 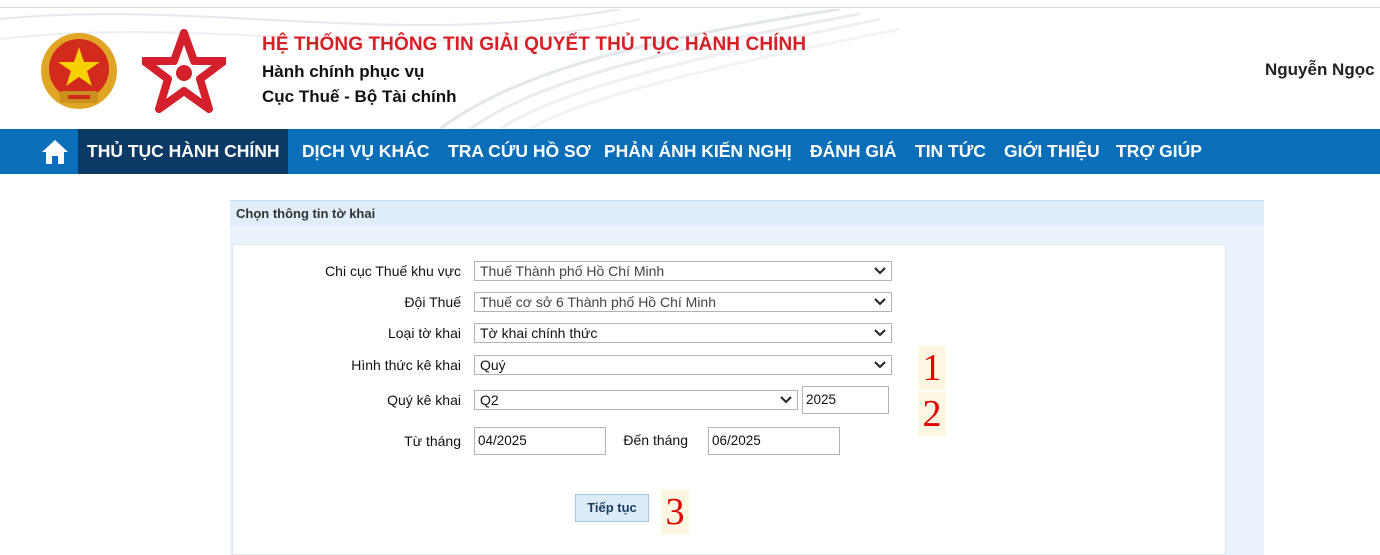 What do you see at coordinates (598, 302) in the screenshot?
I see `doi-thue-value: Thuế cơ sở 6 Thành phố Hồ Chí Minh` at bounding box center [598, 302].